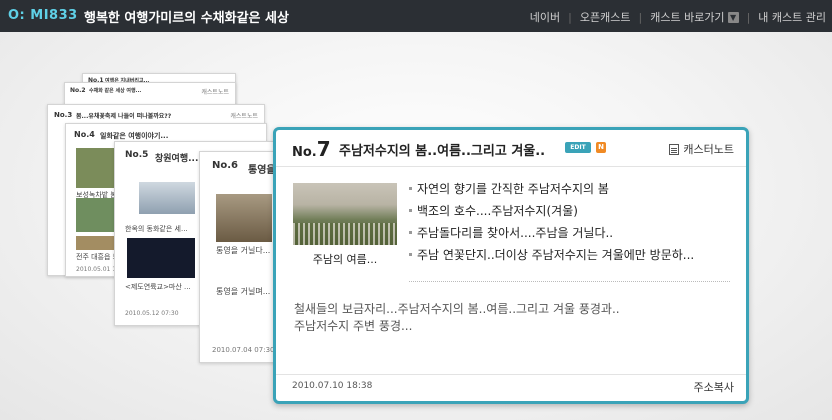 Image resolution: width=832 pixels, height=420 pixels. I want to click on card-number-value: 7, so click(323, 149).